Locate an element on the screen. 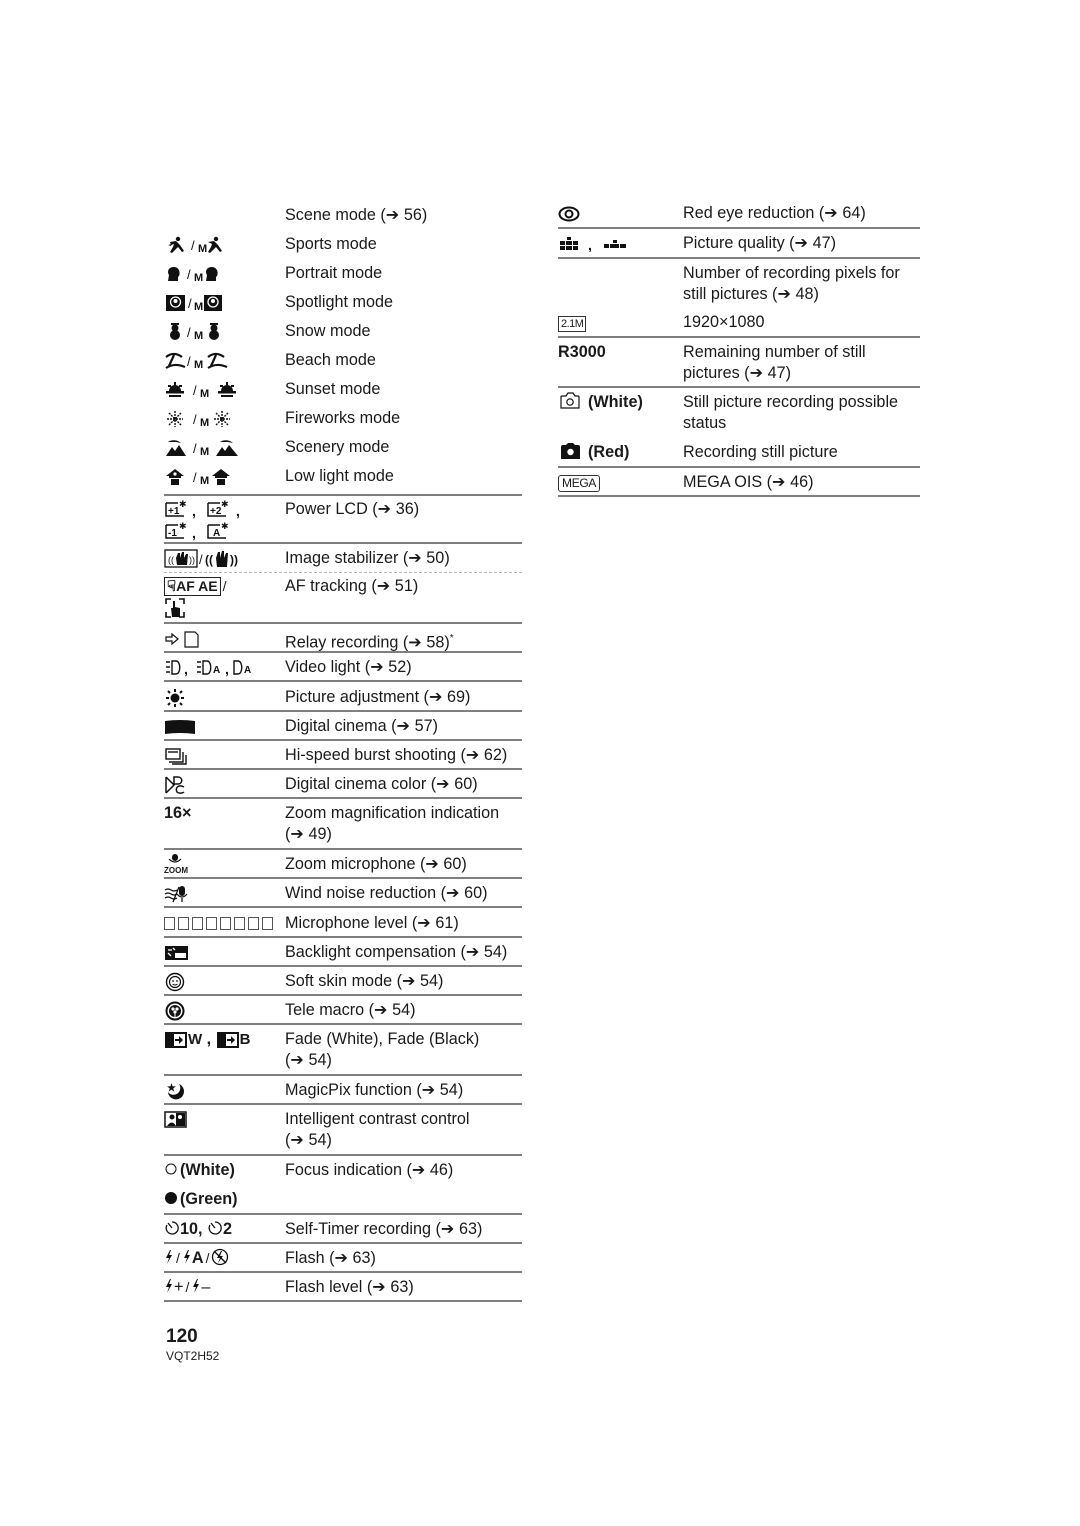  svg-text: A is located at coordinates (247, 670).